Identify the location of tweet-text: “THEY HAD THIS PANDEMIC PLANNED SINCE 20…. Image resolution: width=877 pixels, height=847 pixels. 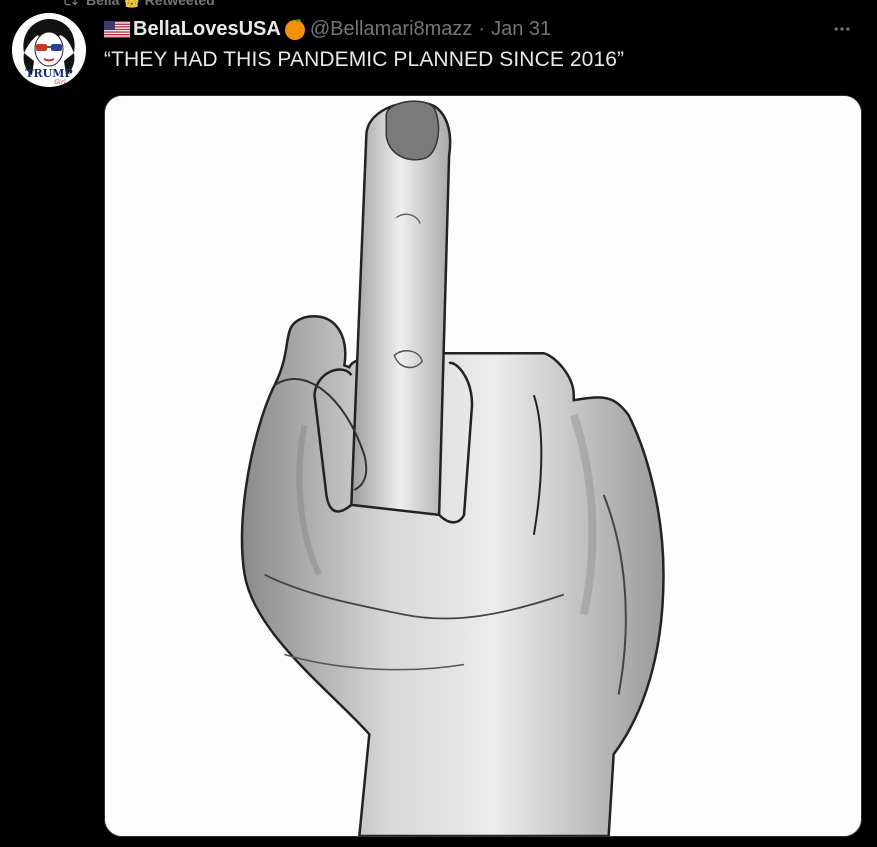
(364, 59).